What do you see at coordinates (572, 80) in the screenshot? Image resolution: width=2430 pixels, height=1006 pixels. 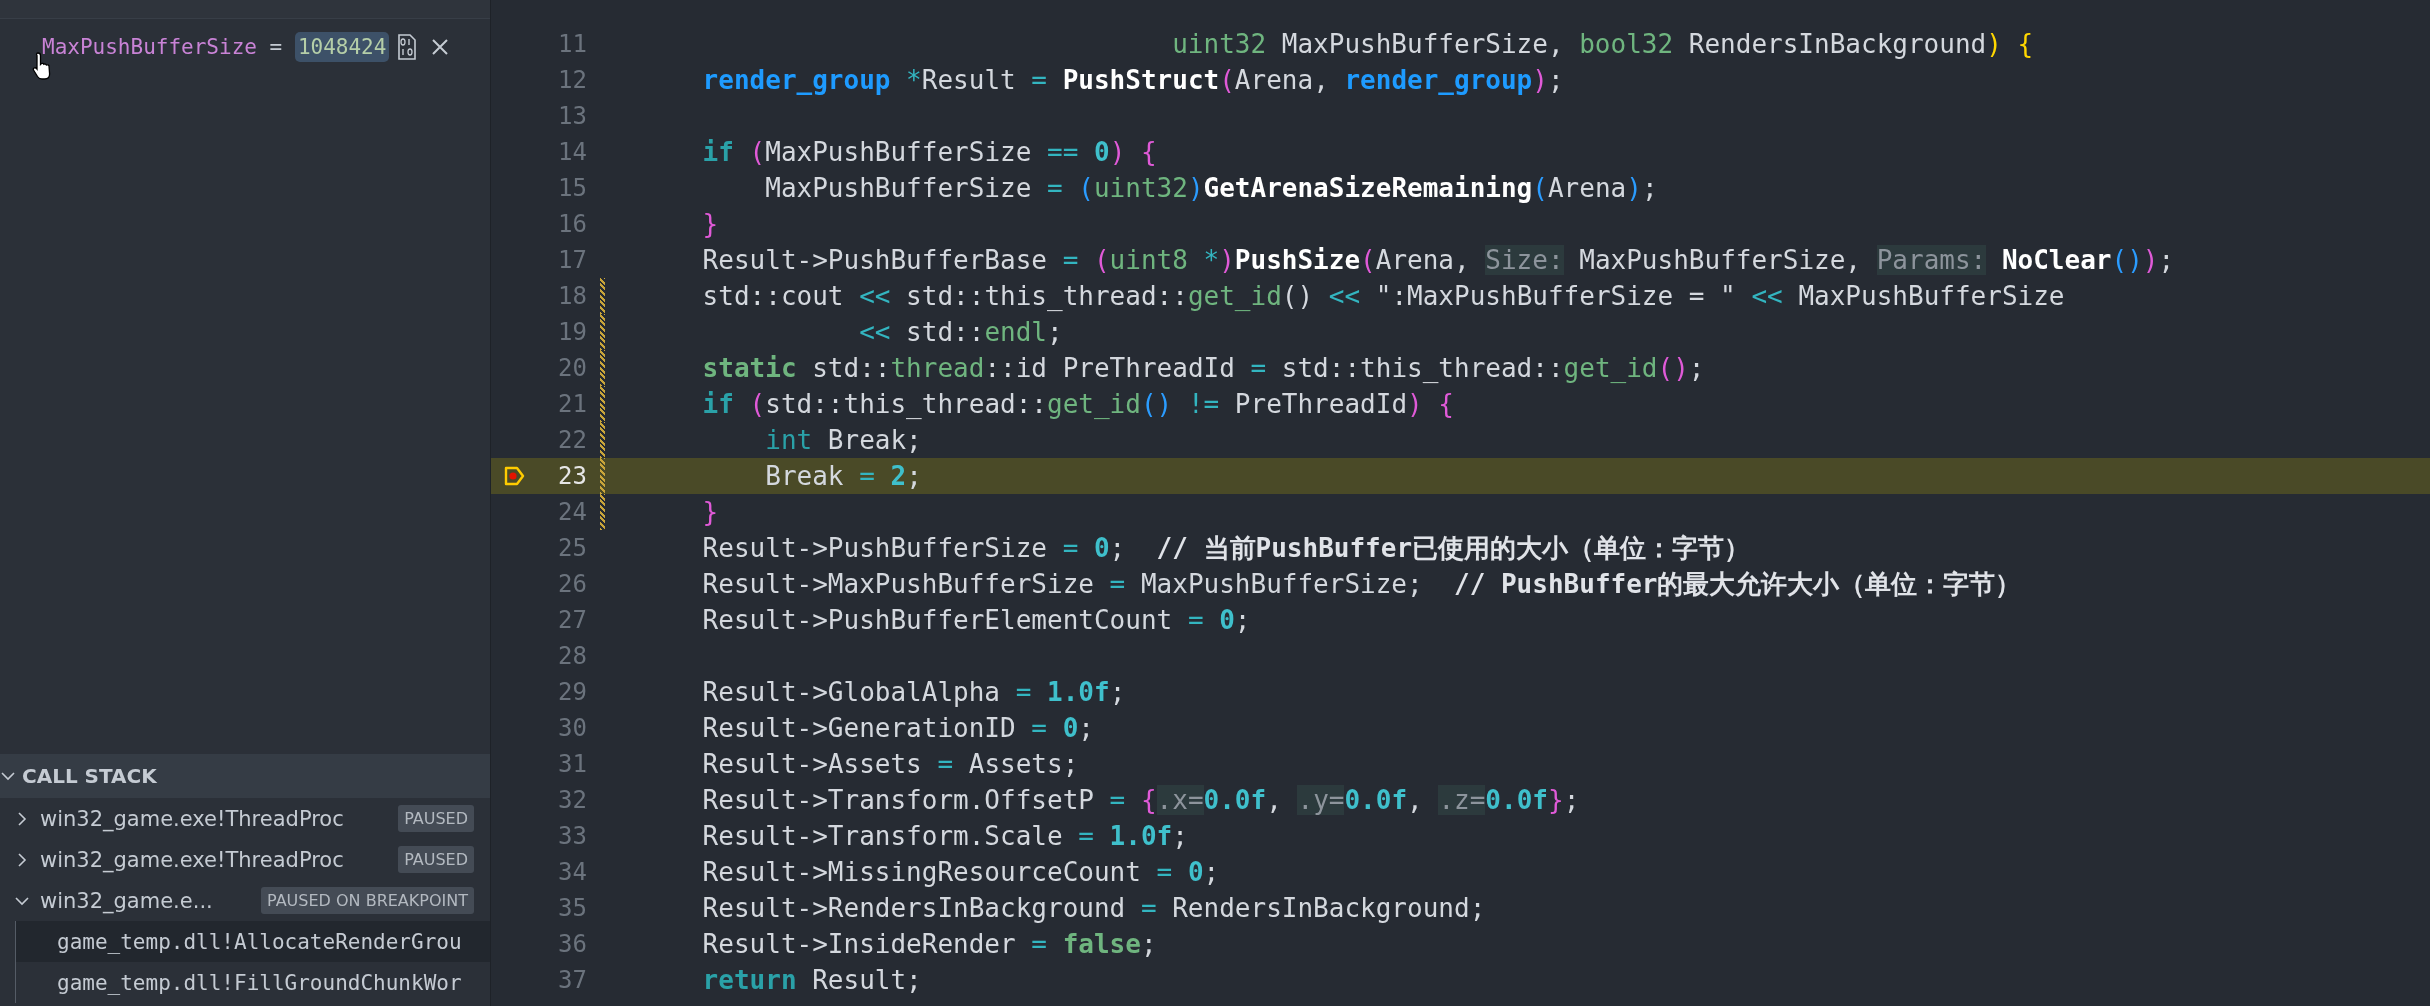 I see `line-number: 12` at bounding box center [572, 80].